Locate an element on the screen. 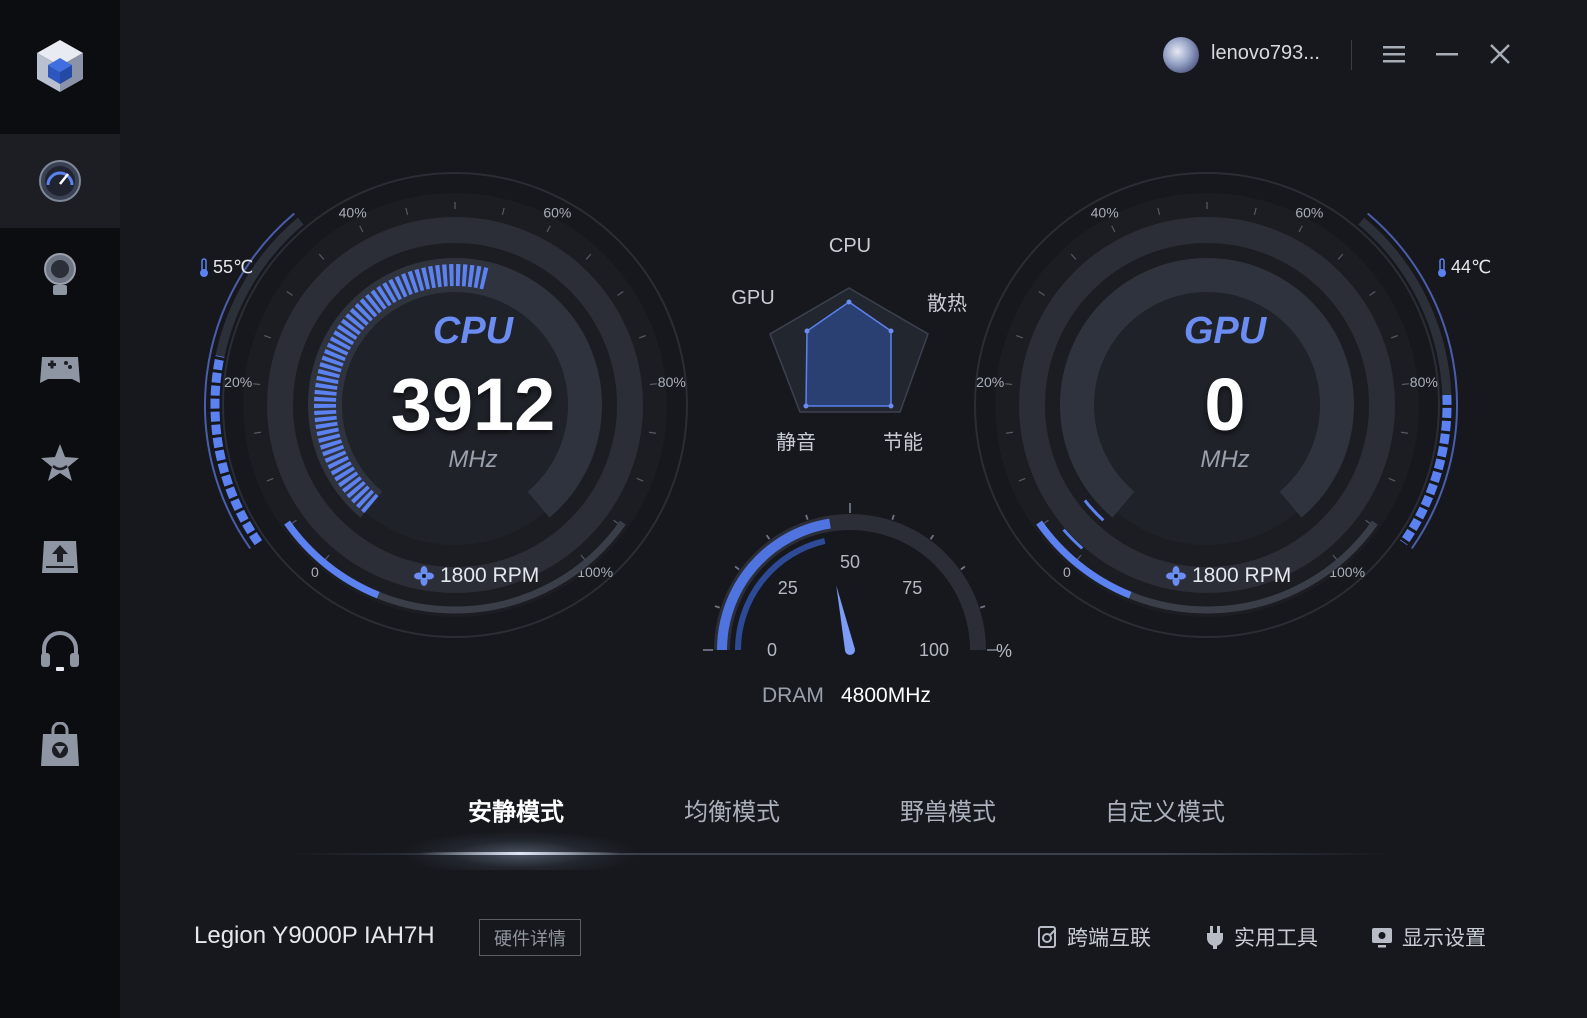 This screenshot has width=1587, height=1018. radar-label-gpu: GPU is located at coordinates (753, 298).